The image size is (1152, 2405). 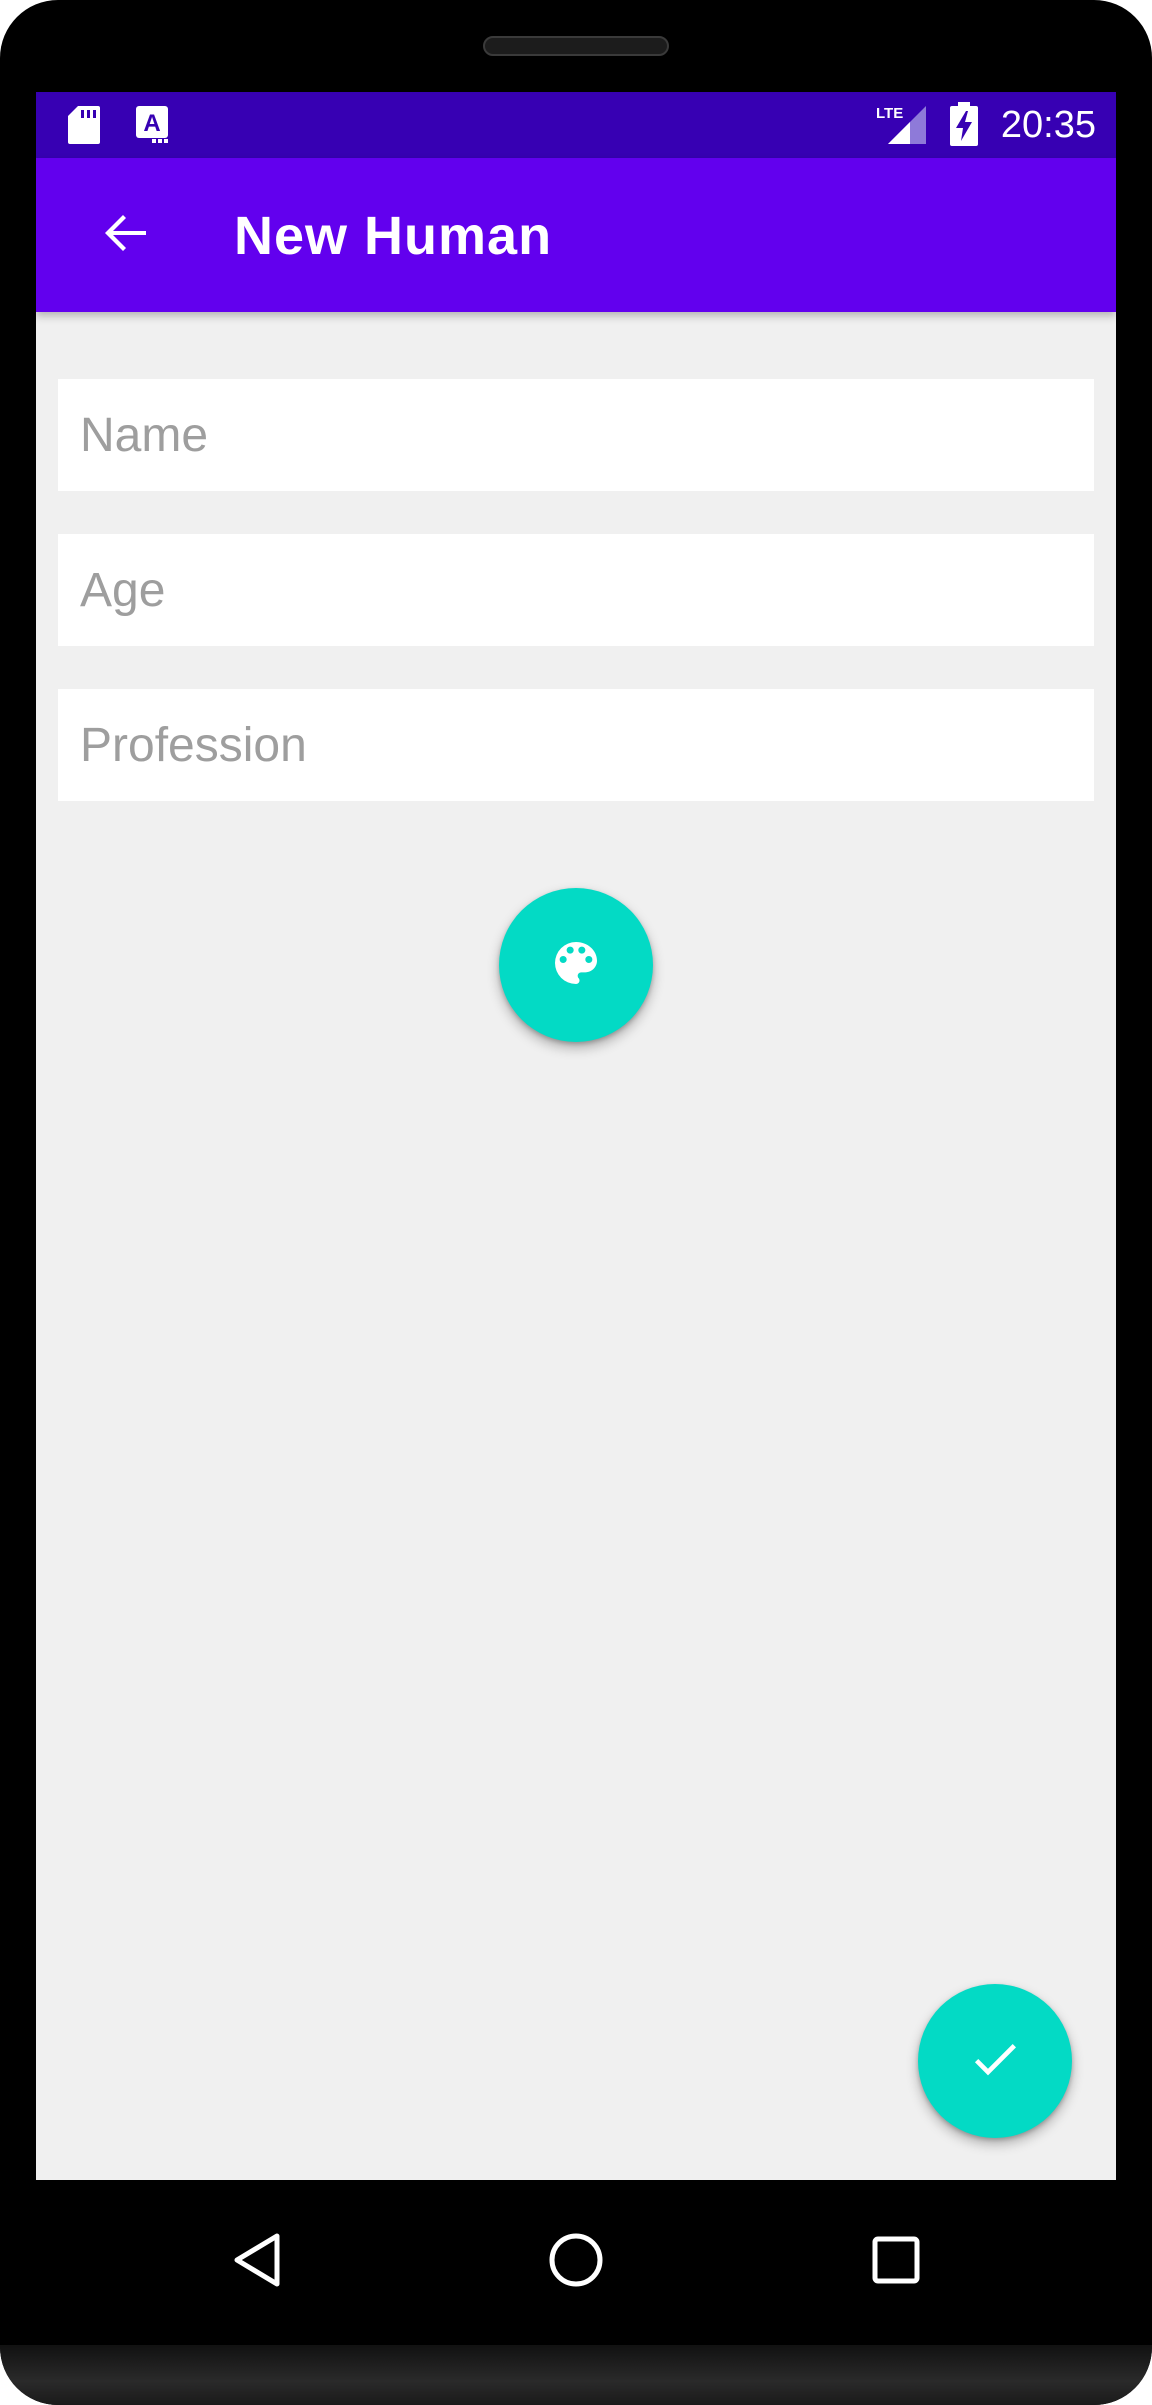 I want to click on home-circle-icon, so click(x=576, y=2262).